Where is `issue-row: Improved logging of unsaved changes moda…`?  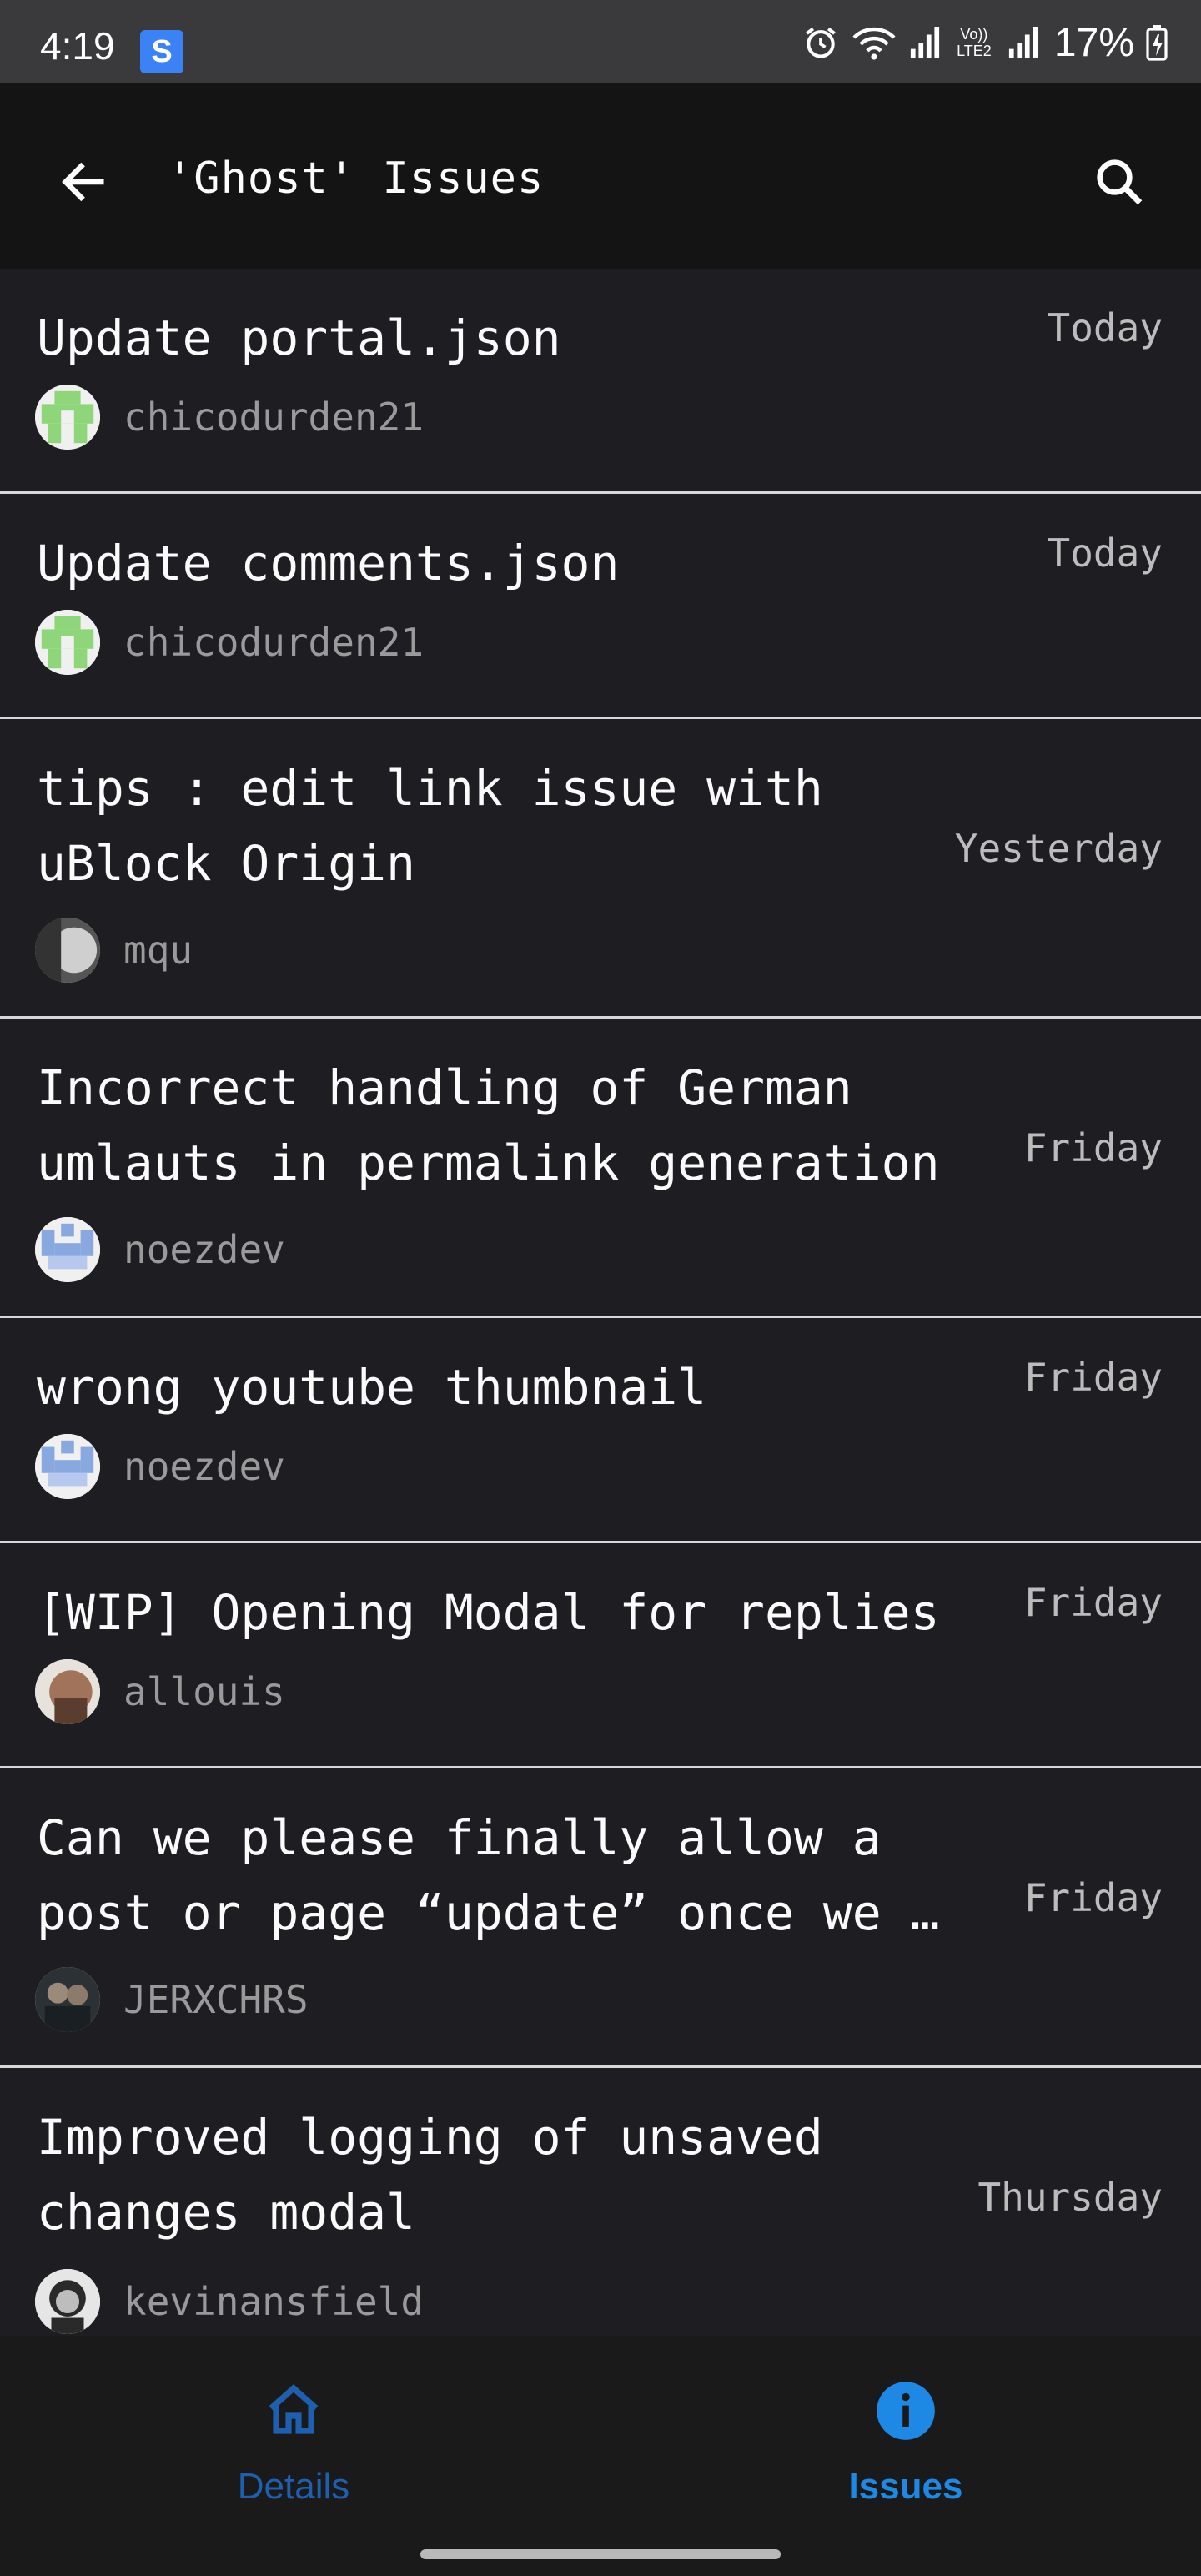
issue-row: Improved logging of unsaved changes moda… is located at coordinates (601, 2217).